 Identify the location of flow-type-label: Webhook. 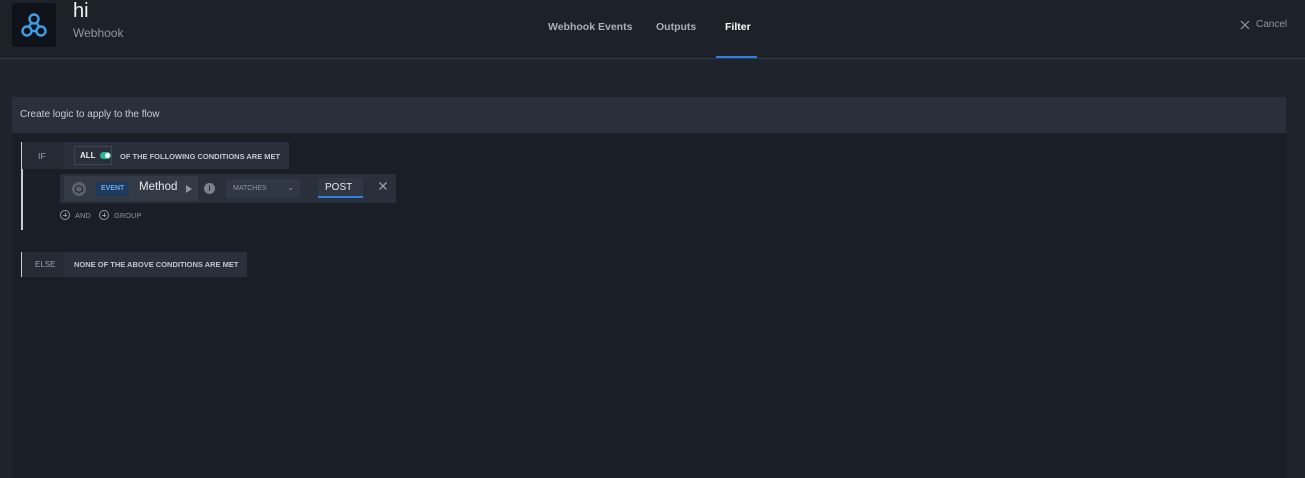
(98, 33).